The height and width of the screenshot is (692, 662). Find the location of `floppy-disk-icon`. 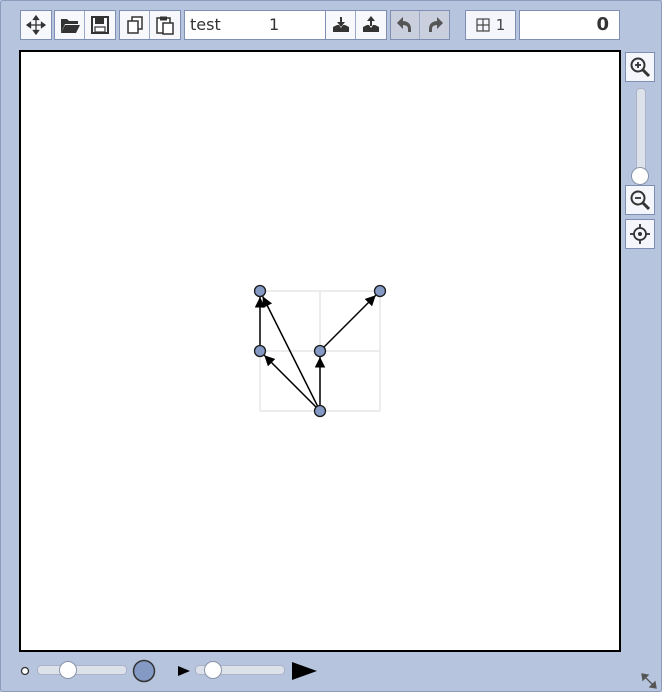

floppy-disk-icon is located at coordinates (100, 25).